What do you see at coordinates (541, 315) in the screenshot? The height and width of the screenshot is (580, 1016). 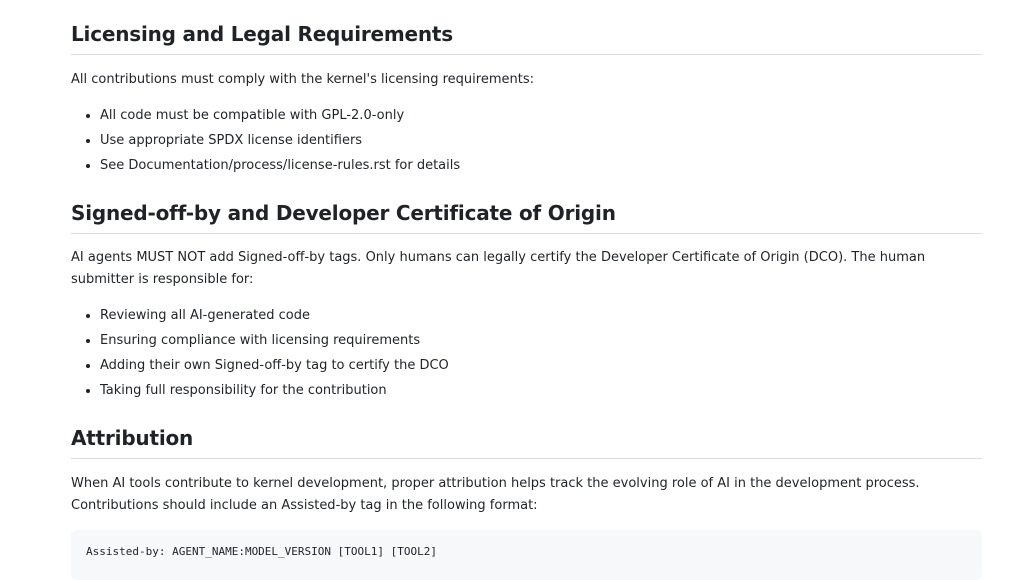 I see `list-item: Reviewing all AI-generated code` at bounding box center [541, 315].